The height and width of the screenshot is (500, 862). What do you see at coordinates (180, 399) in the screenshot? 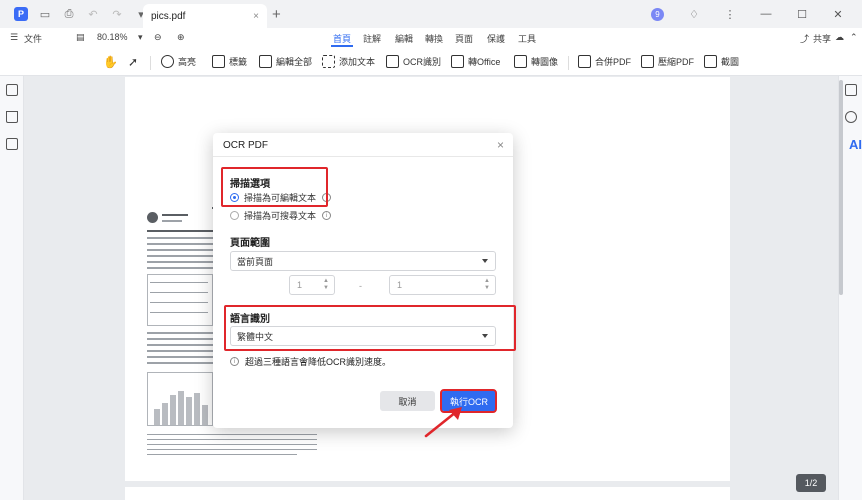
I see `document-chart` at bounding box center [180, 399].